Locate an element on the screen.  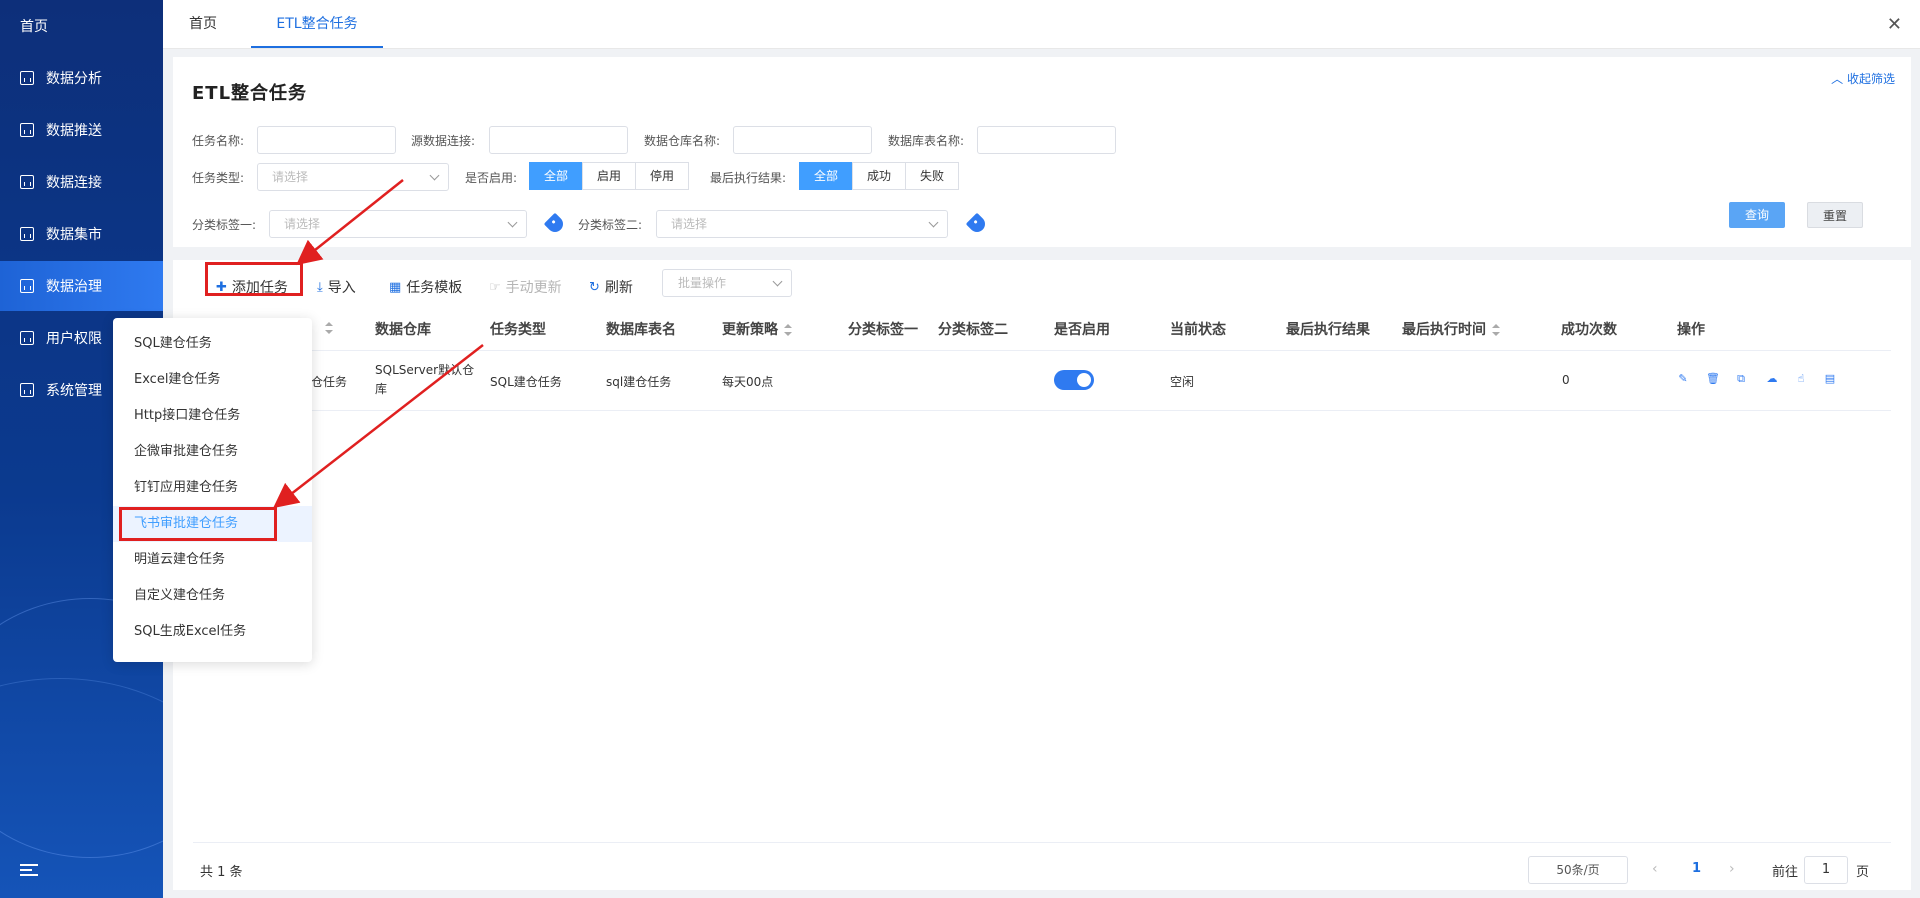
download-icon: ⤓ is located at coordinates (320, 287).